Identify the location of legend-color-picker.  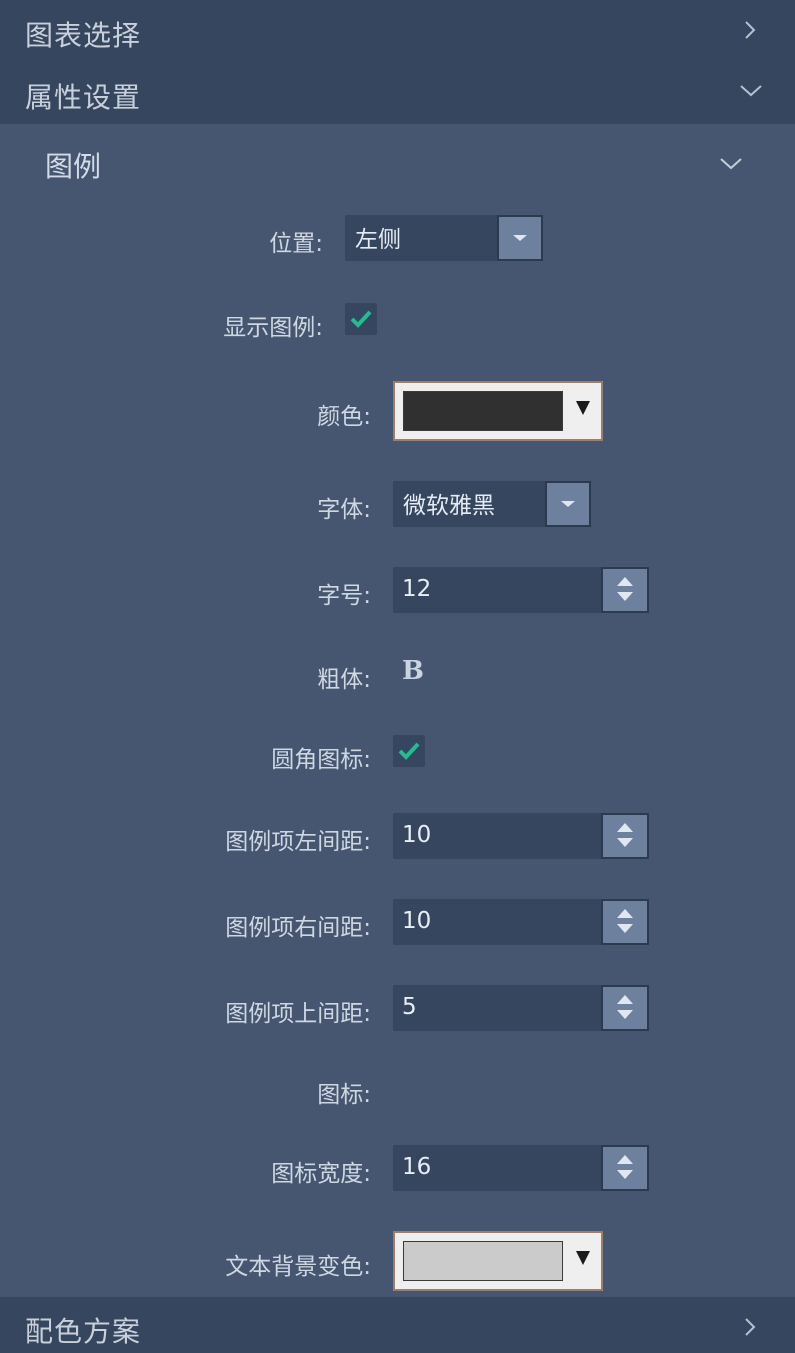
(498, 411).